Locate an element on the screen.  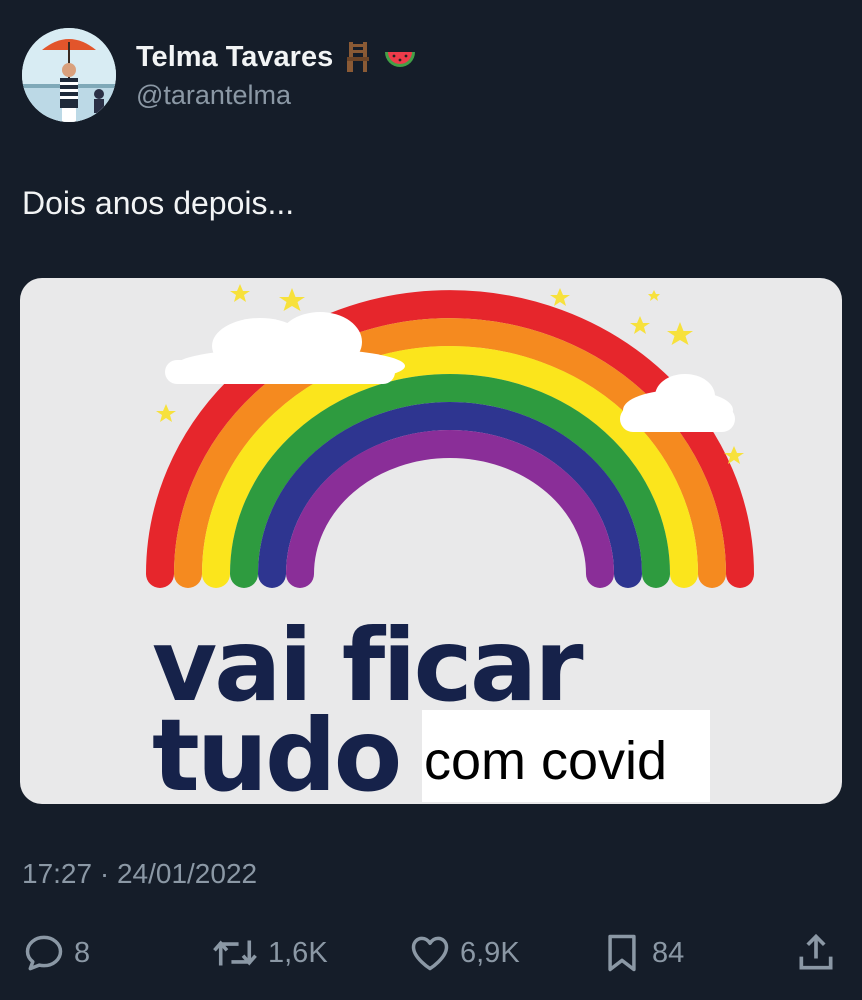
chair-icon is located at coordinates (358, 57).